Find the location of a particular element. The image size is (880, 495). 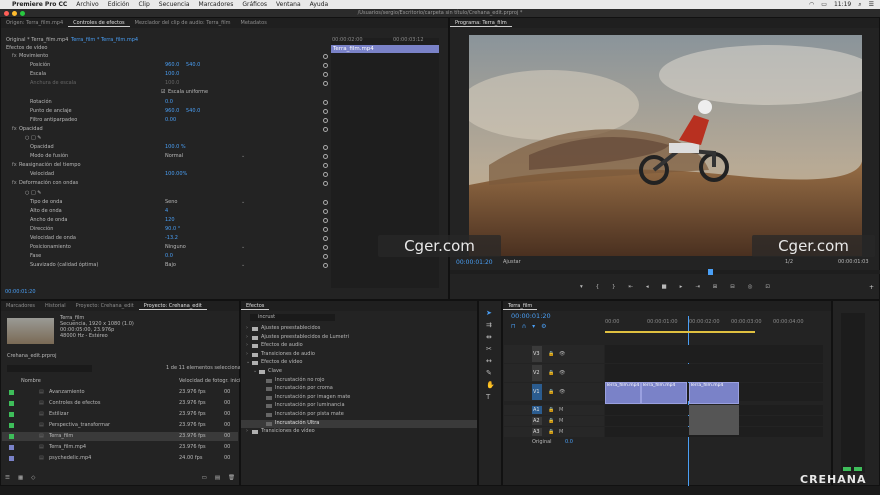

effects-list-item: Transiciones de vídeo is located at coordinates (288, 431).